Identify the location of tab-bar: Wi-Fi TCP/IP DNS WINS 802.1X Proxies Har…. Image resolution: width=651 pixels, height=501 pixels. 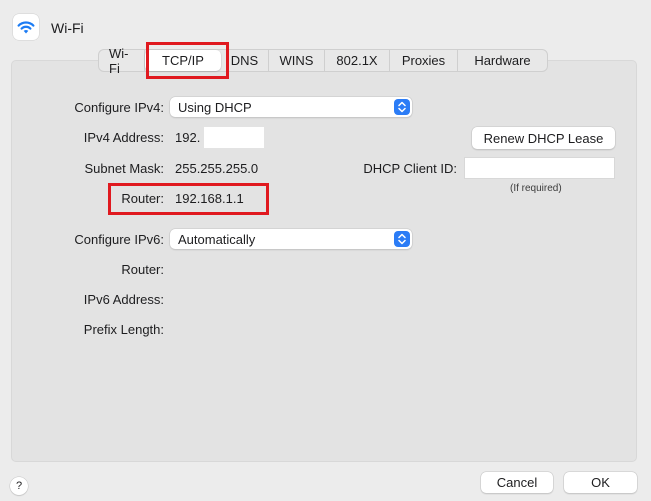
(323, 61).